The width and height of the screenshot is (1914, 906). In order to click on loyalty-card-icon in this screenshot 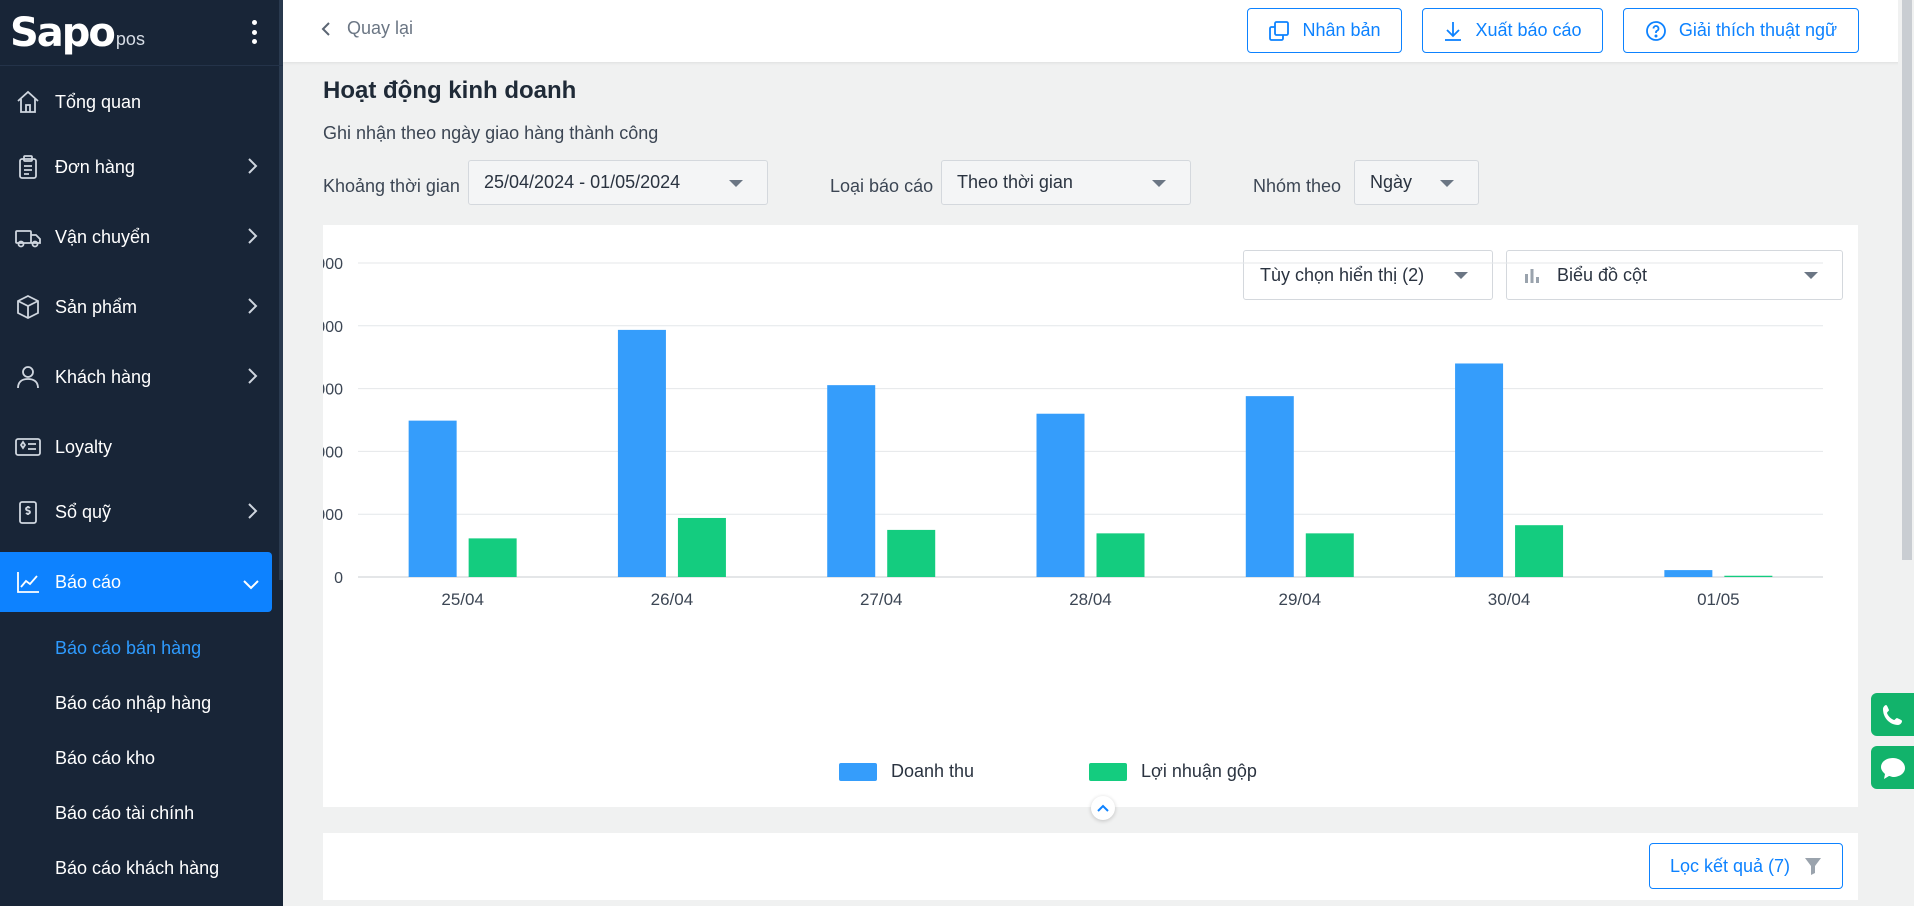, I will do `click(28, 447)`.